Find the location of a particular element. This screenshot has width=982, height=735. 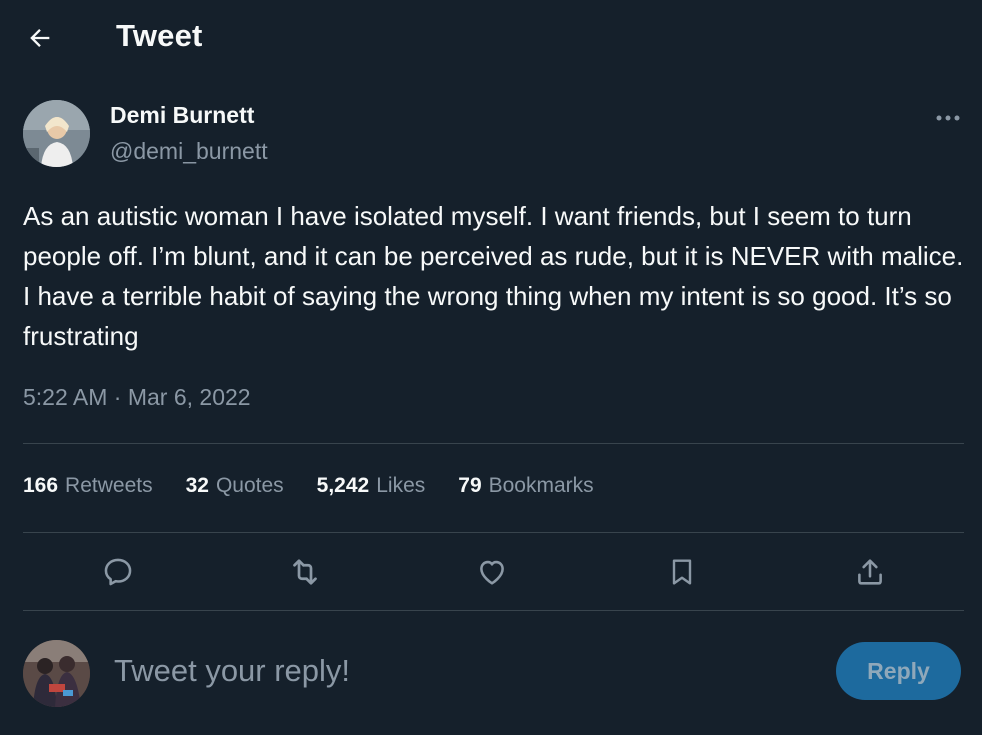

stat-quotes: 32 Quotes is located at coordinates (235, 489).